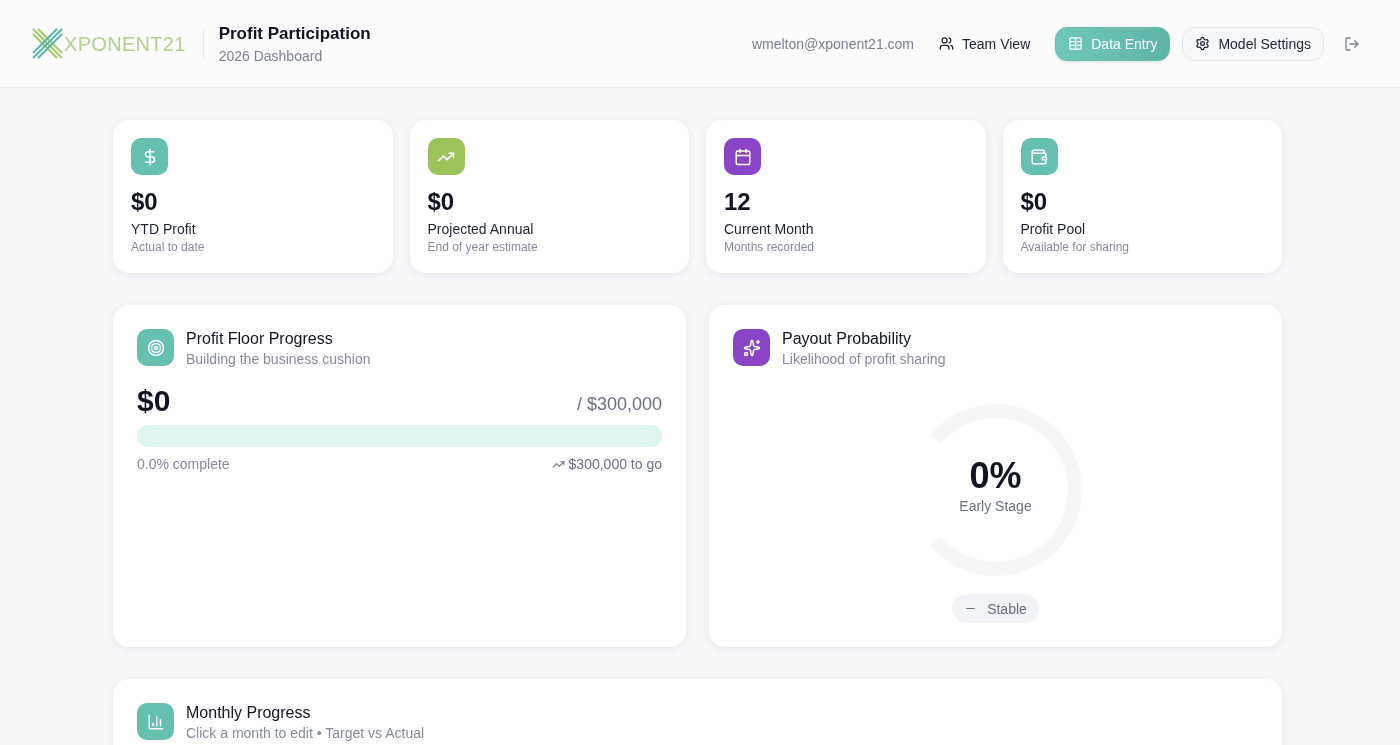  I want to click on stat-label: Current Month, so click(769, 229).